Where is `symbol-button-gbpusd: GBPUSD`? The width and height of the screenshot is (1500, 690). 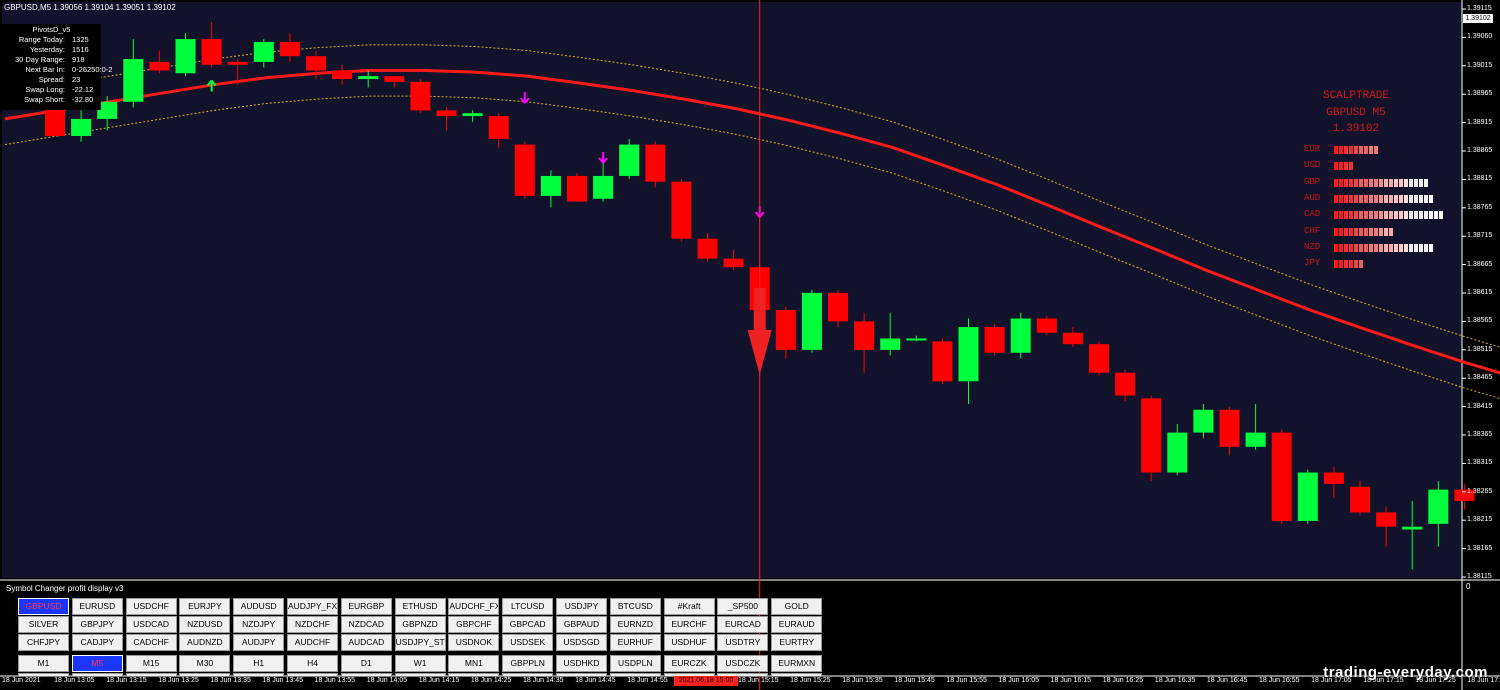 symbol-button-gbpusd: GBPUSD is located at coordinates (43, 606).